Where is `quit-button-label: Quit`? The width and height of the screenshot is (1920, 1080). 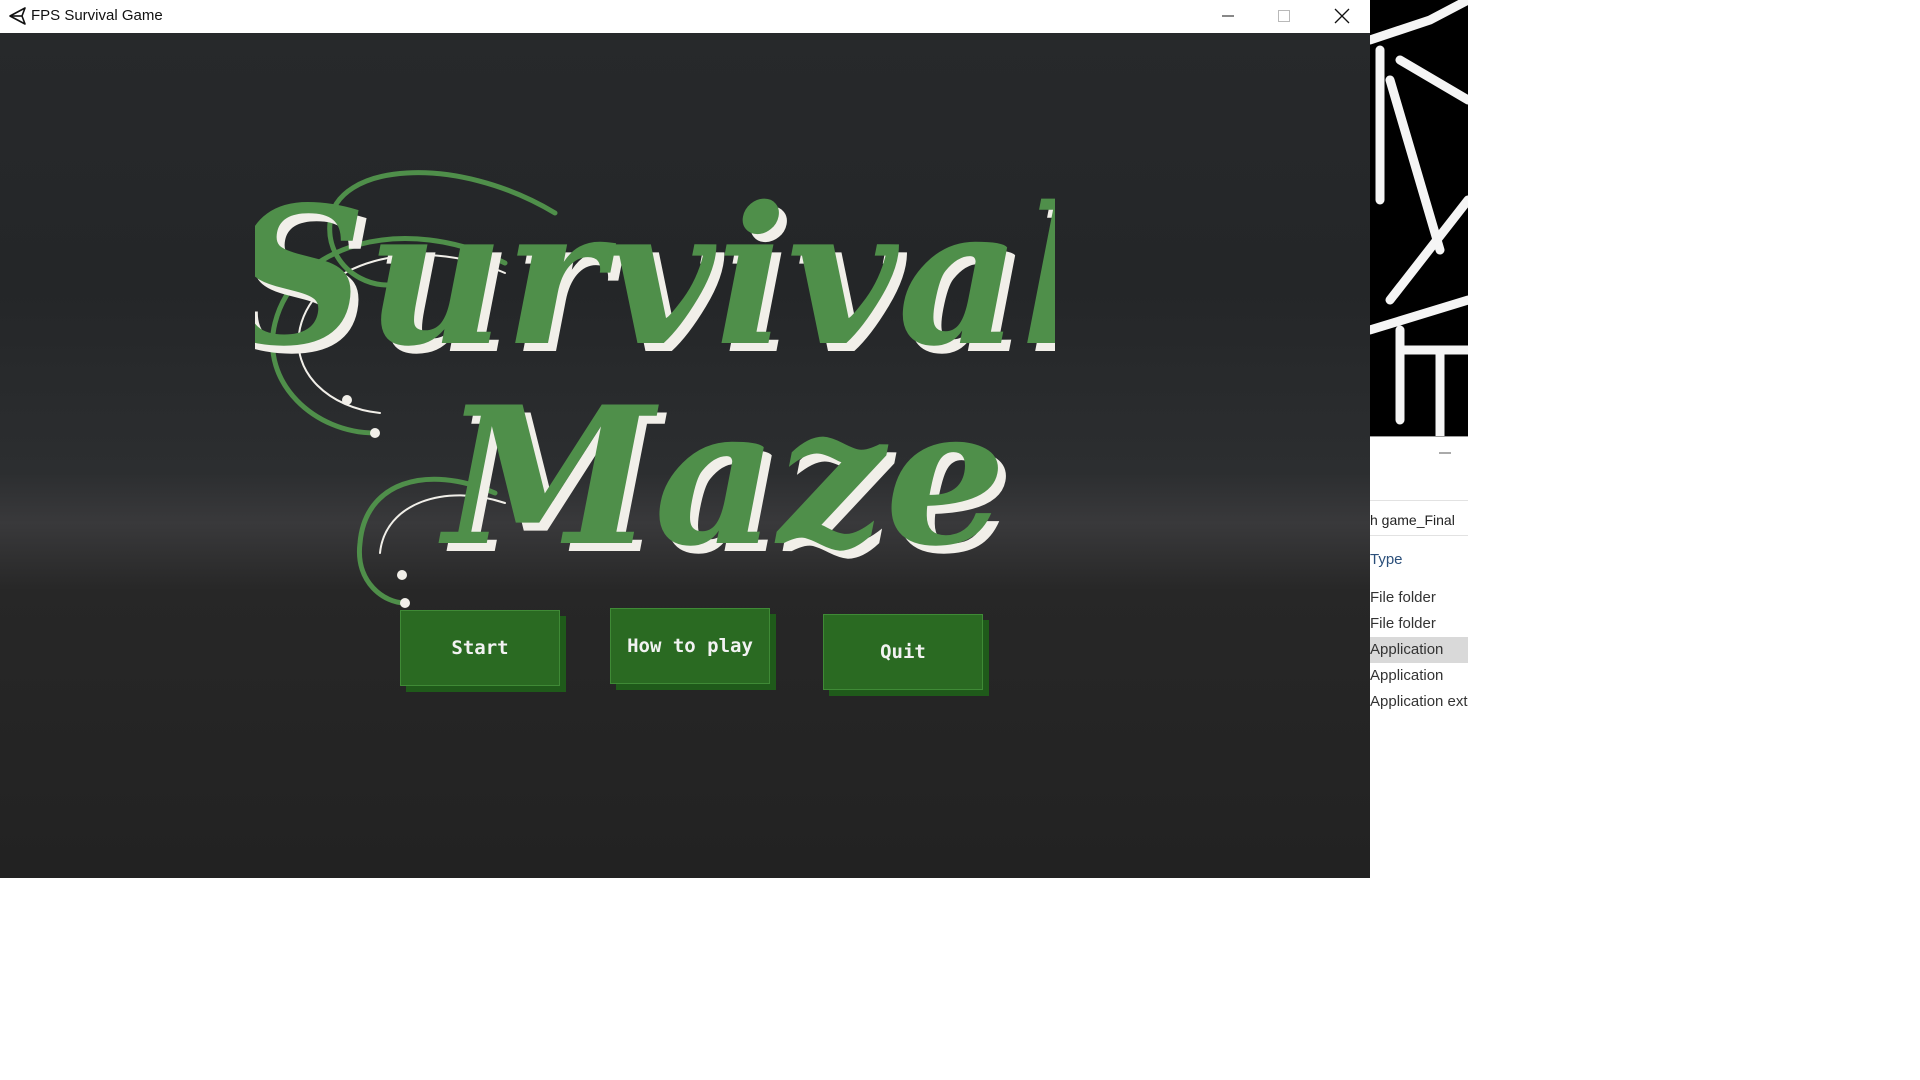 quit-button-label: Quit is located at coordinates (903, 652).